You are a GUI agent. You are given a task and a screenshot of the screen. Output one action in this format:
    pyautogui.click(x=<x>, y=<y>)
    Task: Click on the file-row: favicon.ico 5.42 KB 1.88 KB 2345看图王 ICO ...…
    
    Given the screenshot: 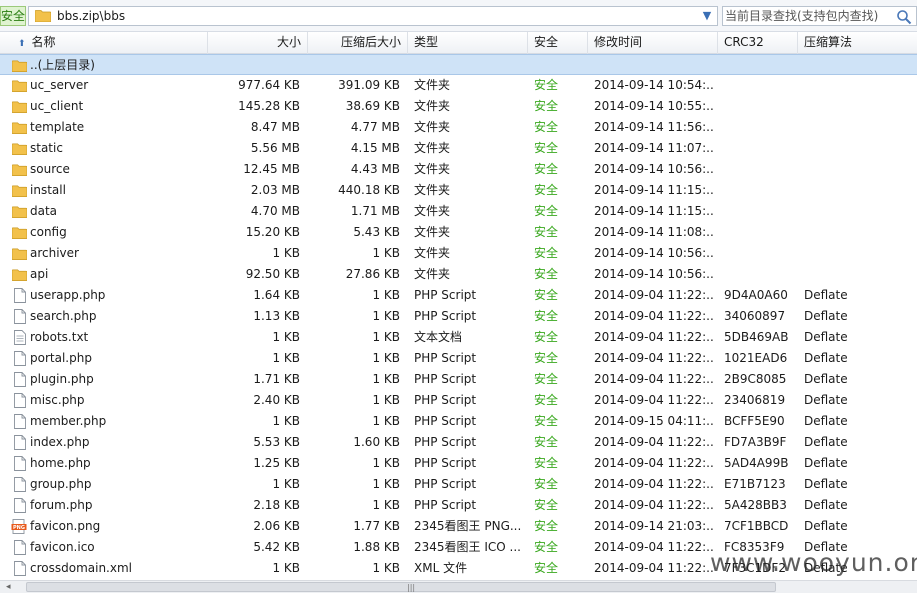 What is the action you would take?
    pyautogui.click(x=458, y=547)
    